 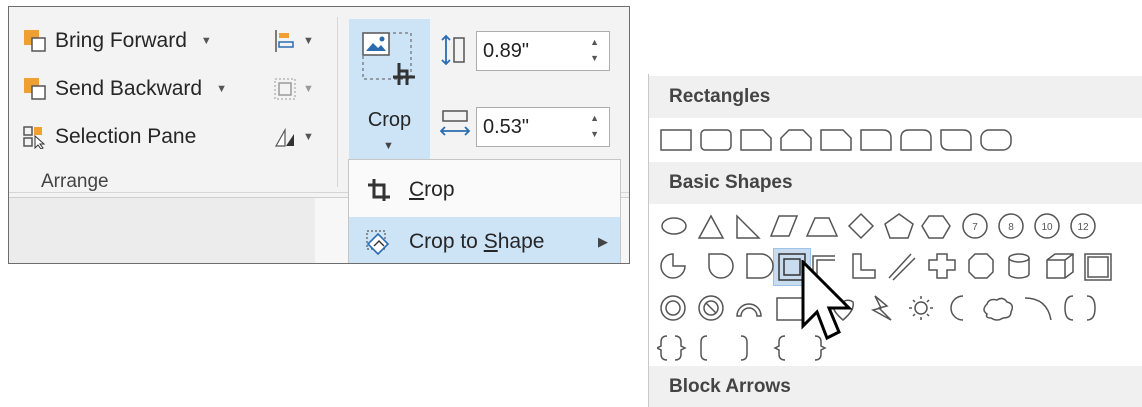 I want to click on rotate-dropdown-icon: ▼, so click(x=308, y=137).